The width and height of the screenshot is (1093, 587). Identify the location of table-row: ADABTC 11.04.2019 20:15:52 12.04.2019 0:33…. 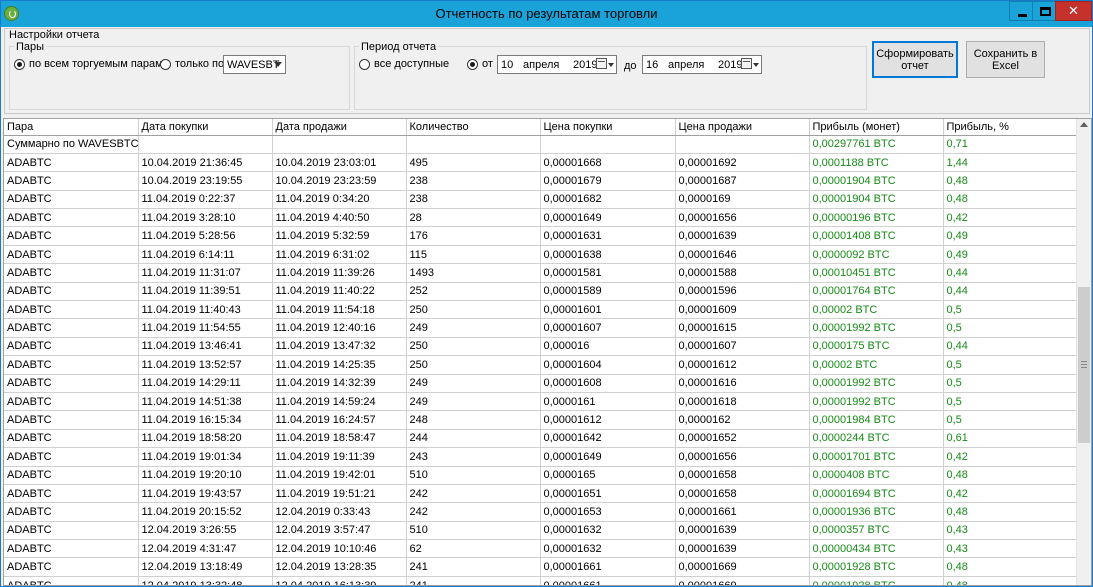
(541, 512).